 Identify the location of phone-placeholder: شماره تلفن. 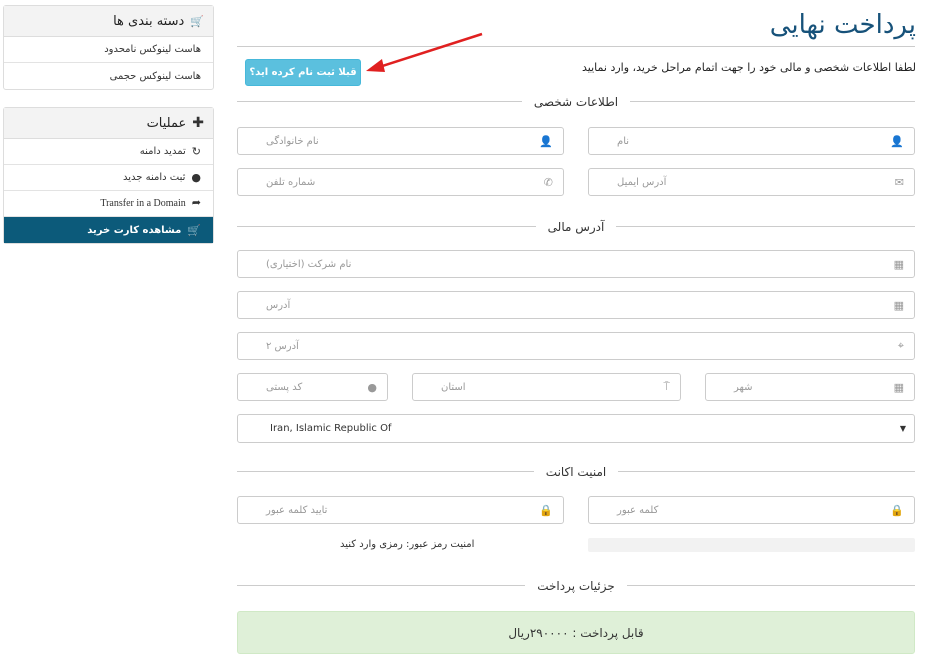
(291, 182).